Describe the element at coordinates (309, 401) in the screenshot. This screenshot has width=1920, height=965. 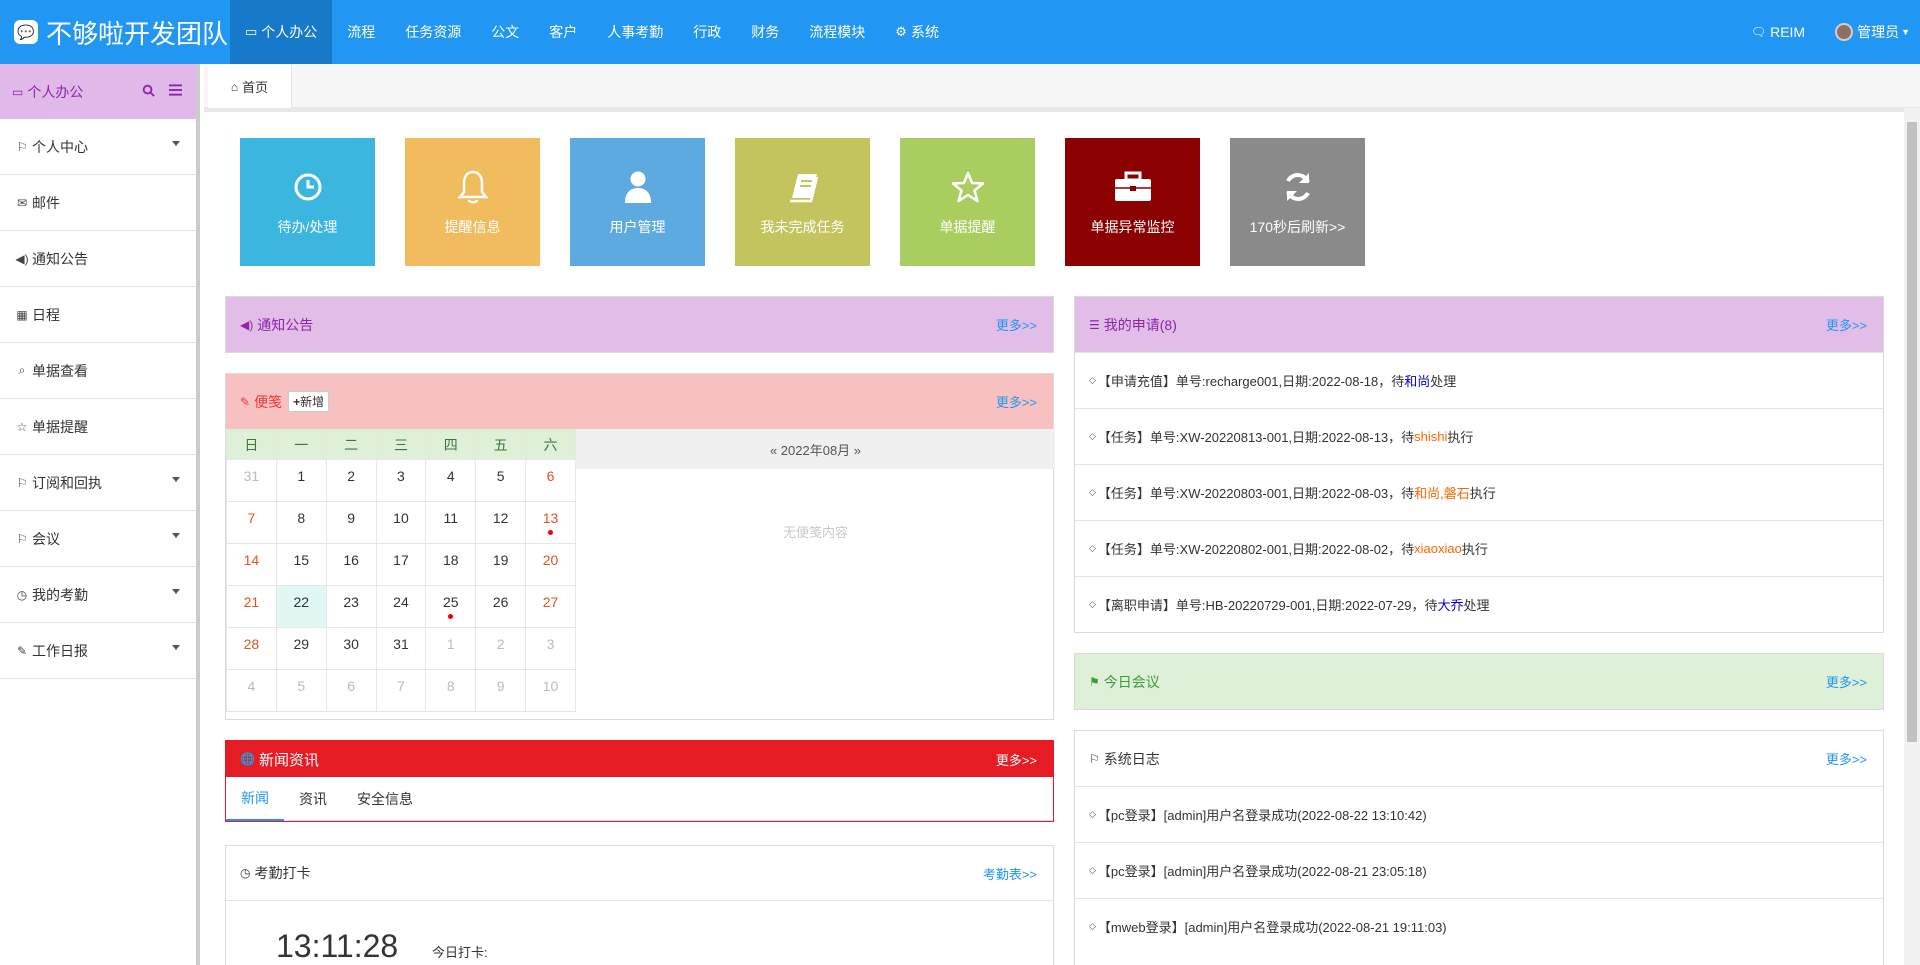
I see `memo-add-button: +新增` at that location.